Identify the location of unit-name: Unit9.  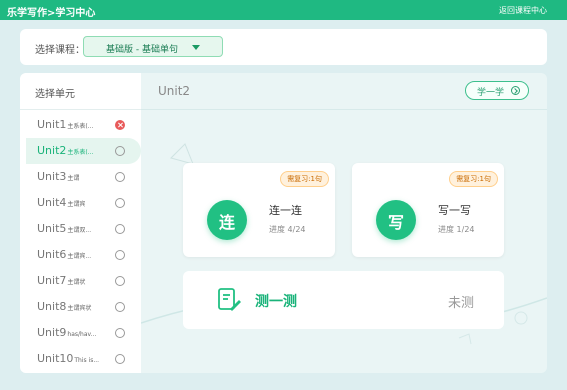
(52, 332).